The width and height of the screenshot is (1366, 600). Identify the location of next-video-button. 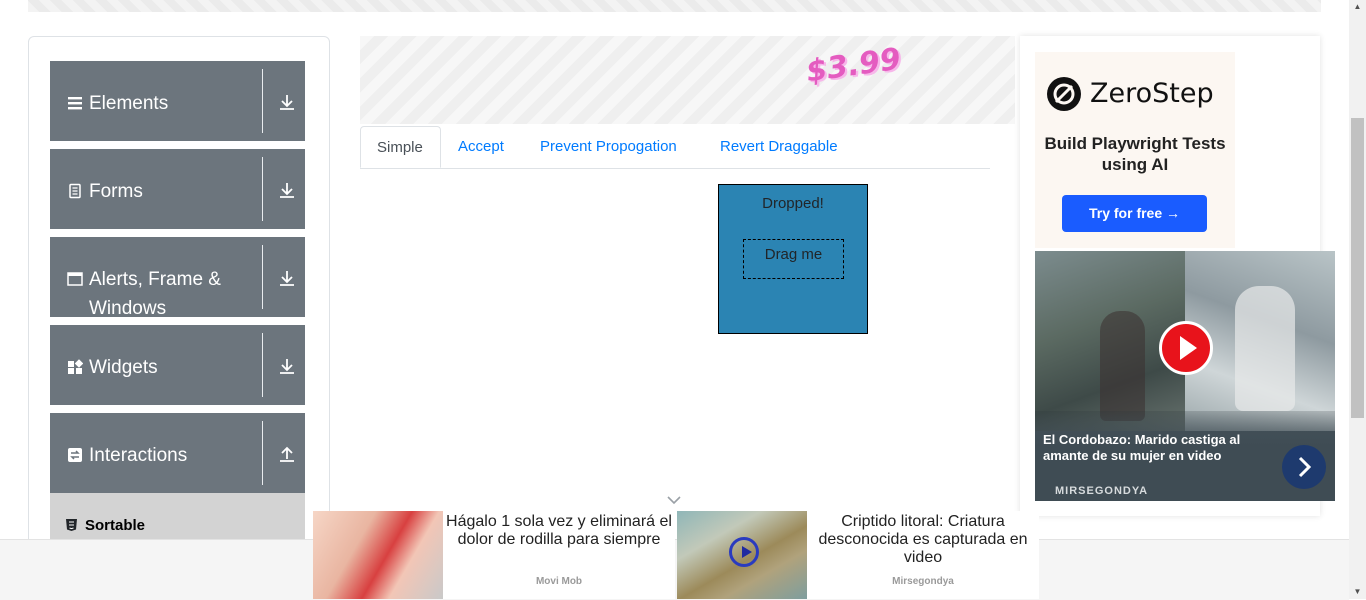
(1304, 467).